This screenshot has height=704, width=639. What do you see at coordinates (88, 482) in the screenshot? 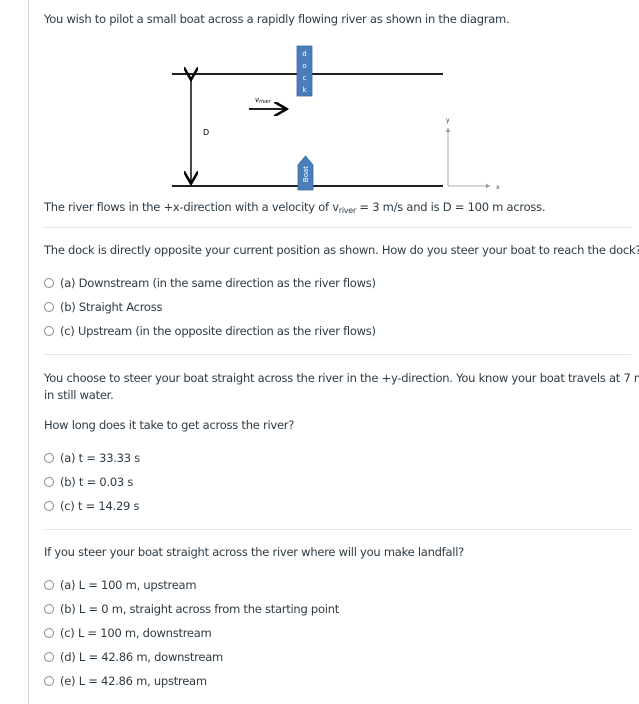
I see `question-2-option-b: (b) t = 0.03 s` at bounding box center [88, 482].